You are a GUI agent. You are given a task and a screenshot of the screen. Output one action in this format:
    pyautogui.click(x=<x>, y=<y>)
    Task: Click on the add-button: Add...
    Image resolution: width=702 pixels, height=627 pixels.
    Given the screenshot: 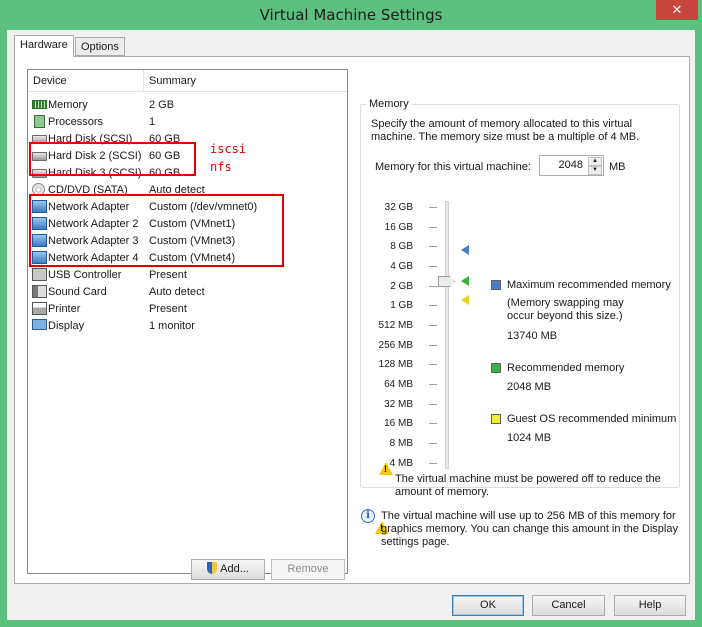 What is the action you would take?
    pyautogui.click(x=228, y=569)
    